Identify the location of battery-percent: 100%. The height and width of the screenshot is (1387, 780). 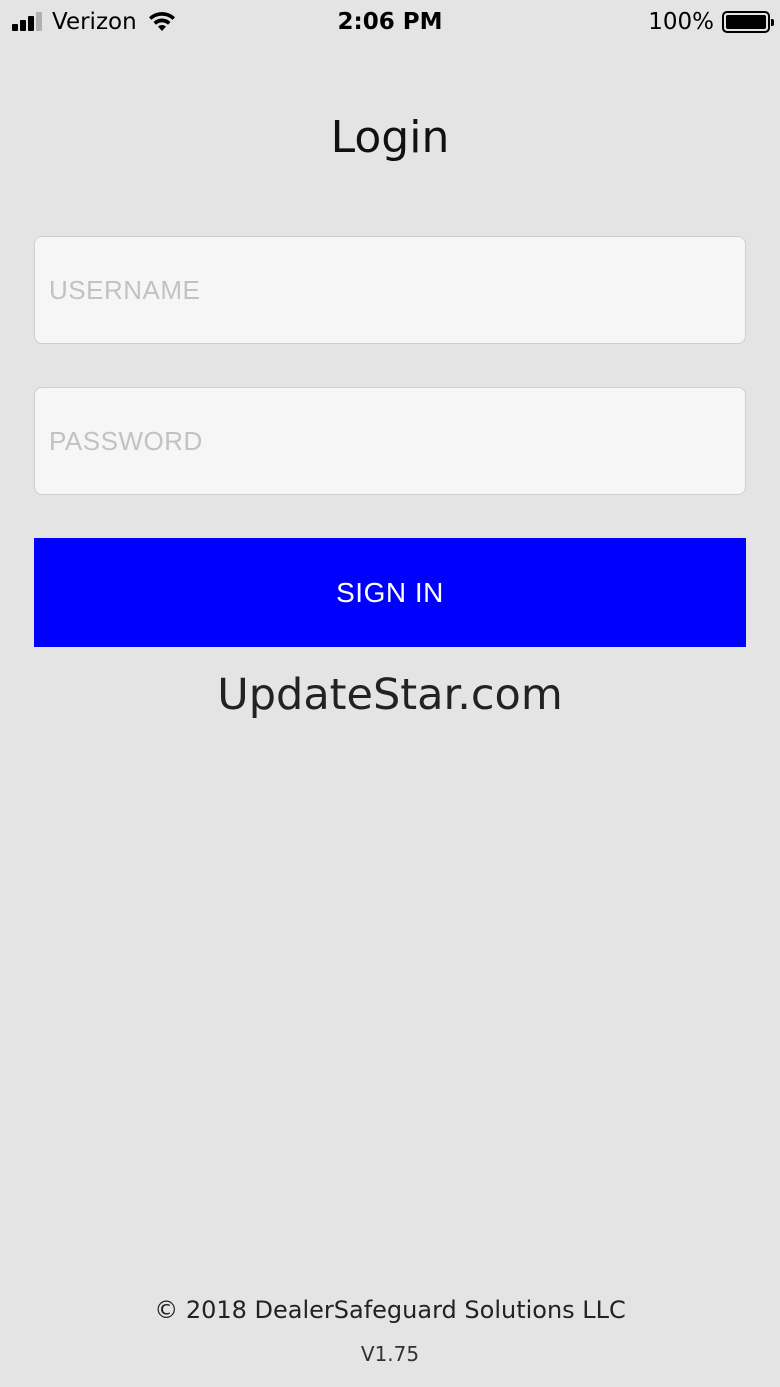
(681, 22).